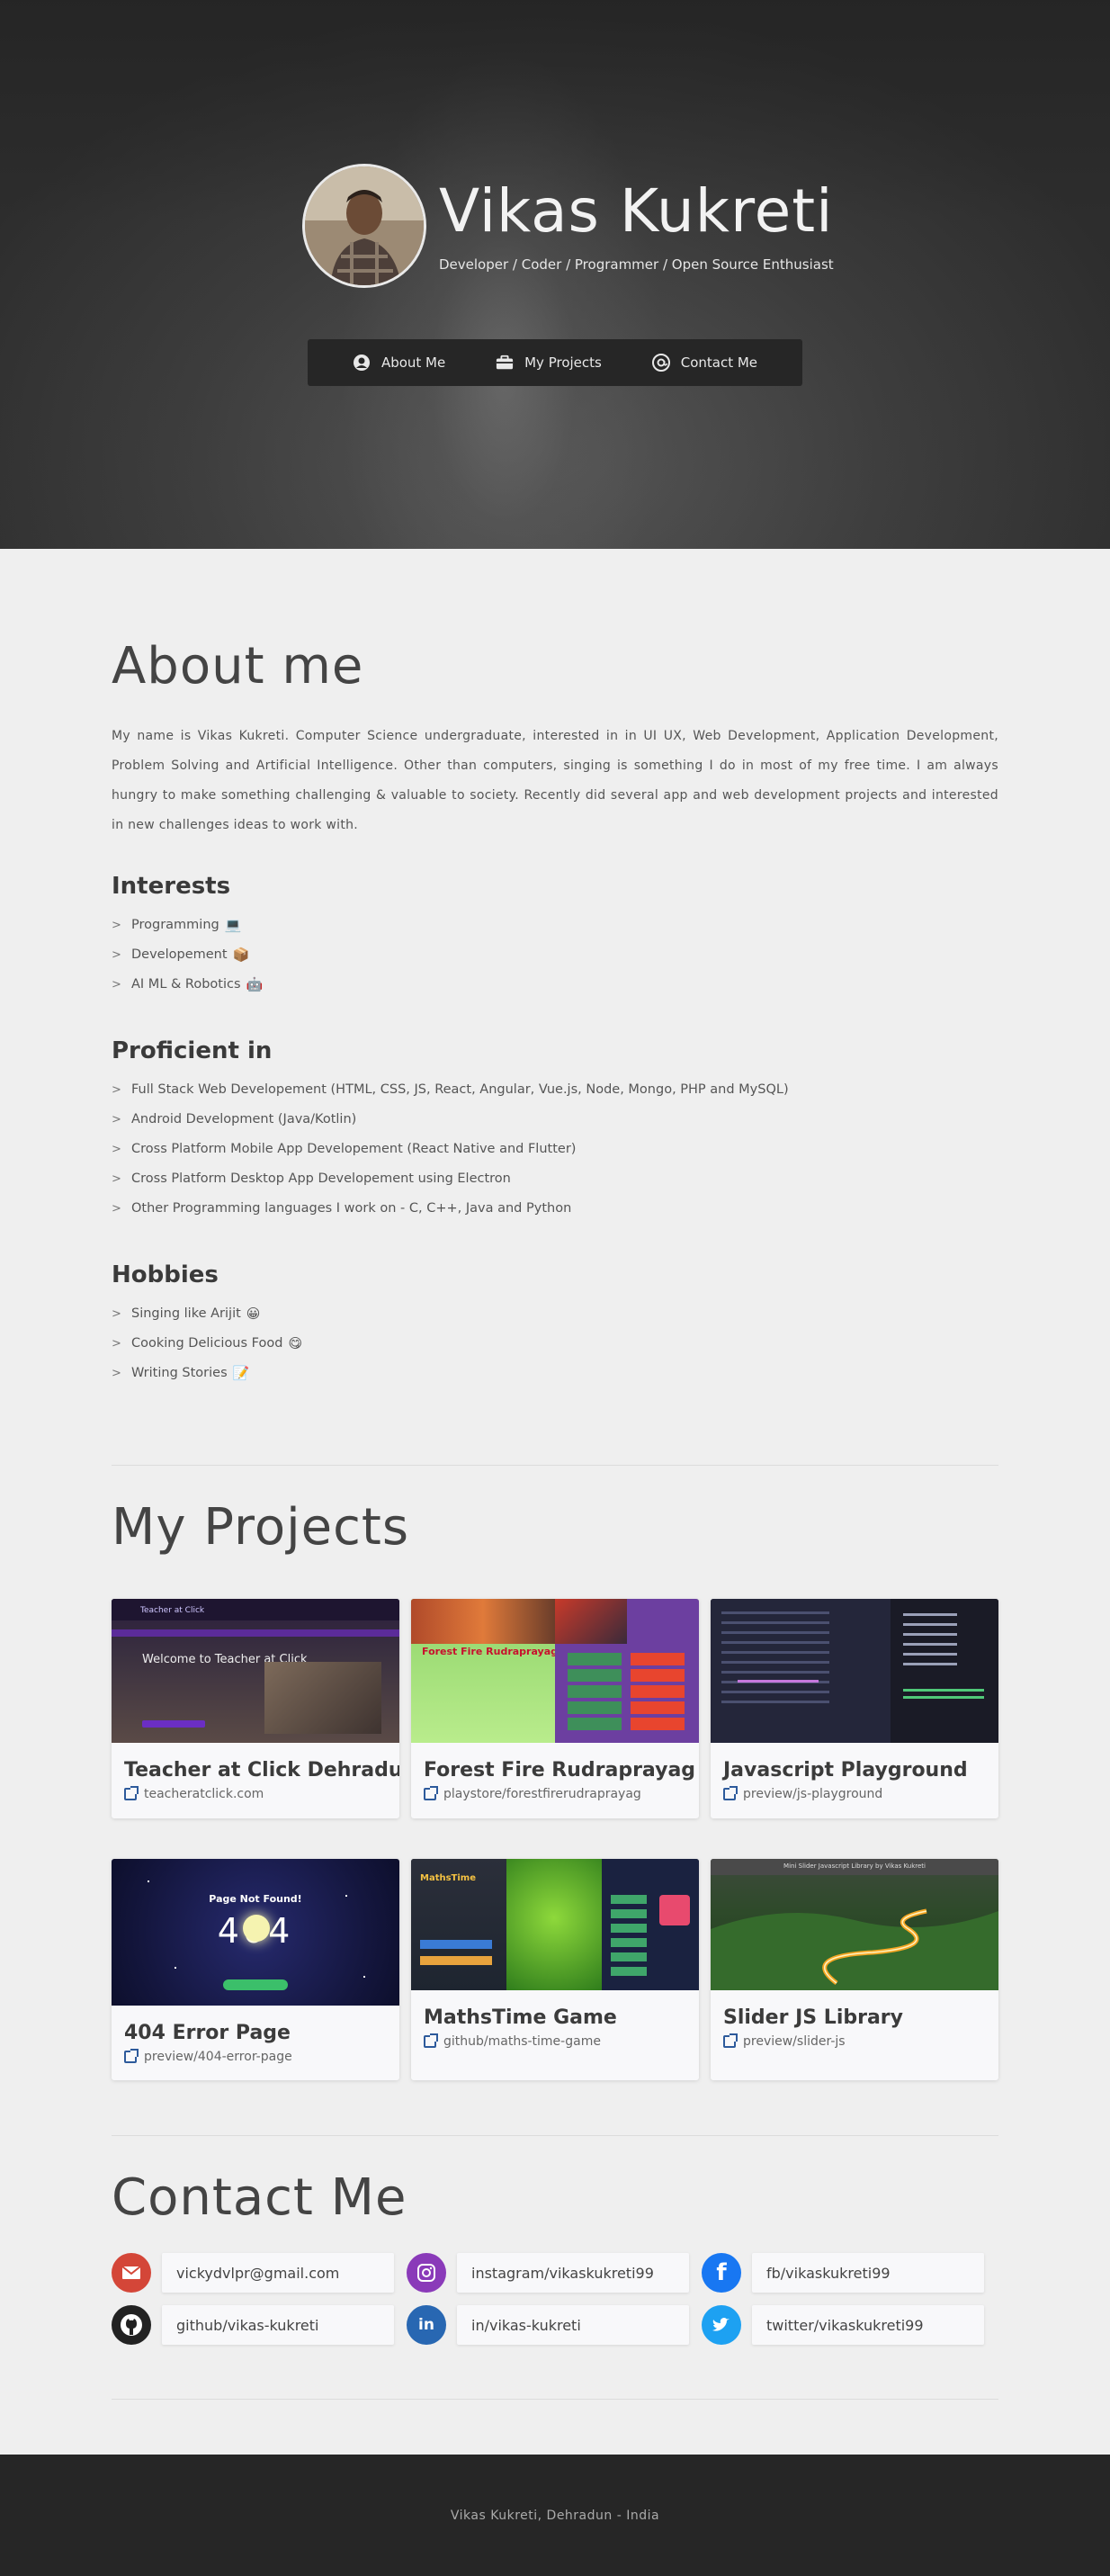  What do you see at coordinates (278, 2273) in the screenshot?
I see `contact-email-text: vickydvlpr@gmail.com` at bounding box center [278, 2273].